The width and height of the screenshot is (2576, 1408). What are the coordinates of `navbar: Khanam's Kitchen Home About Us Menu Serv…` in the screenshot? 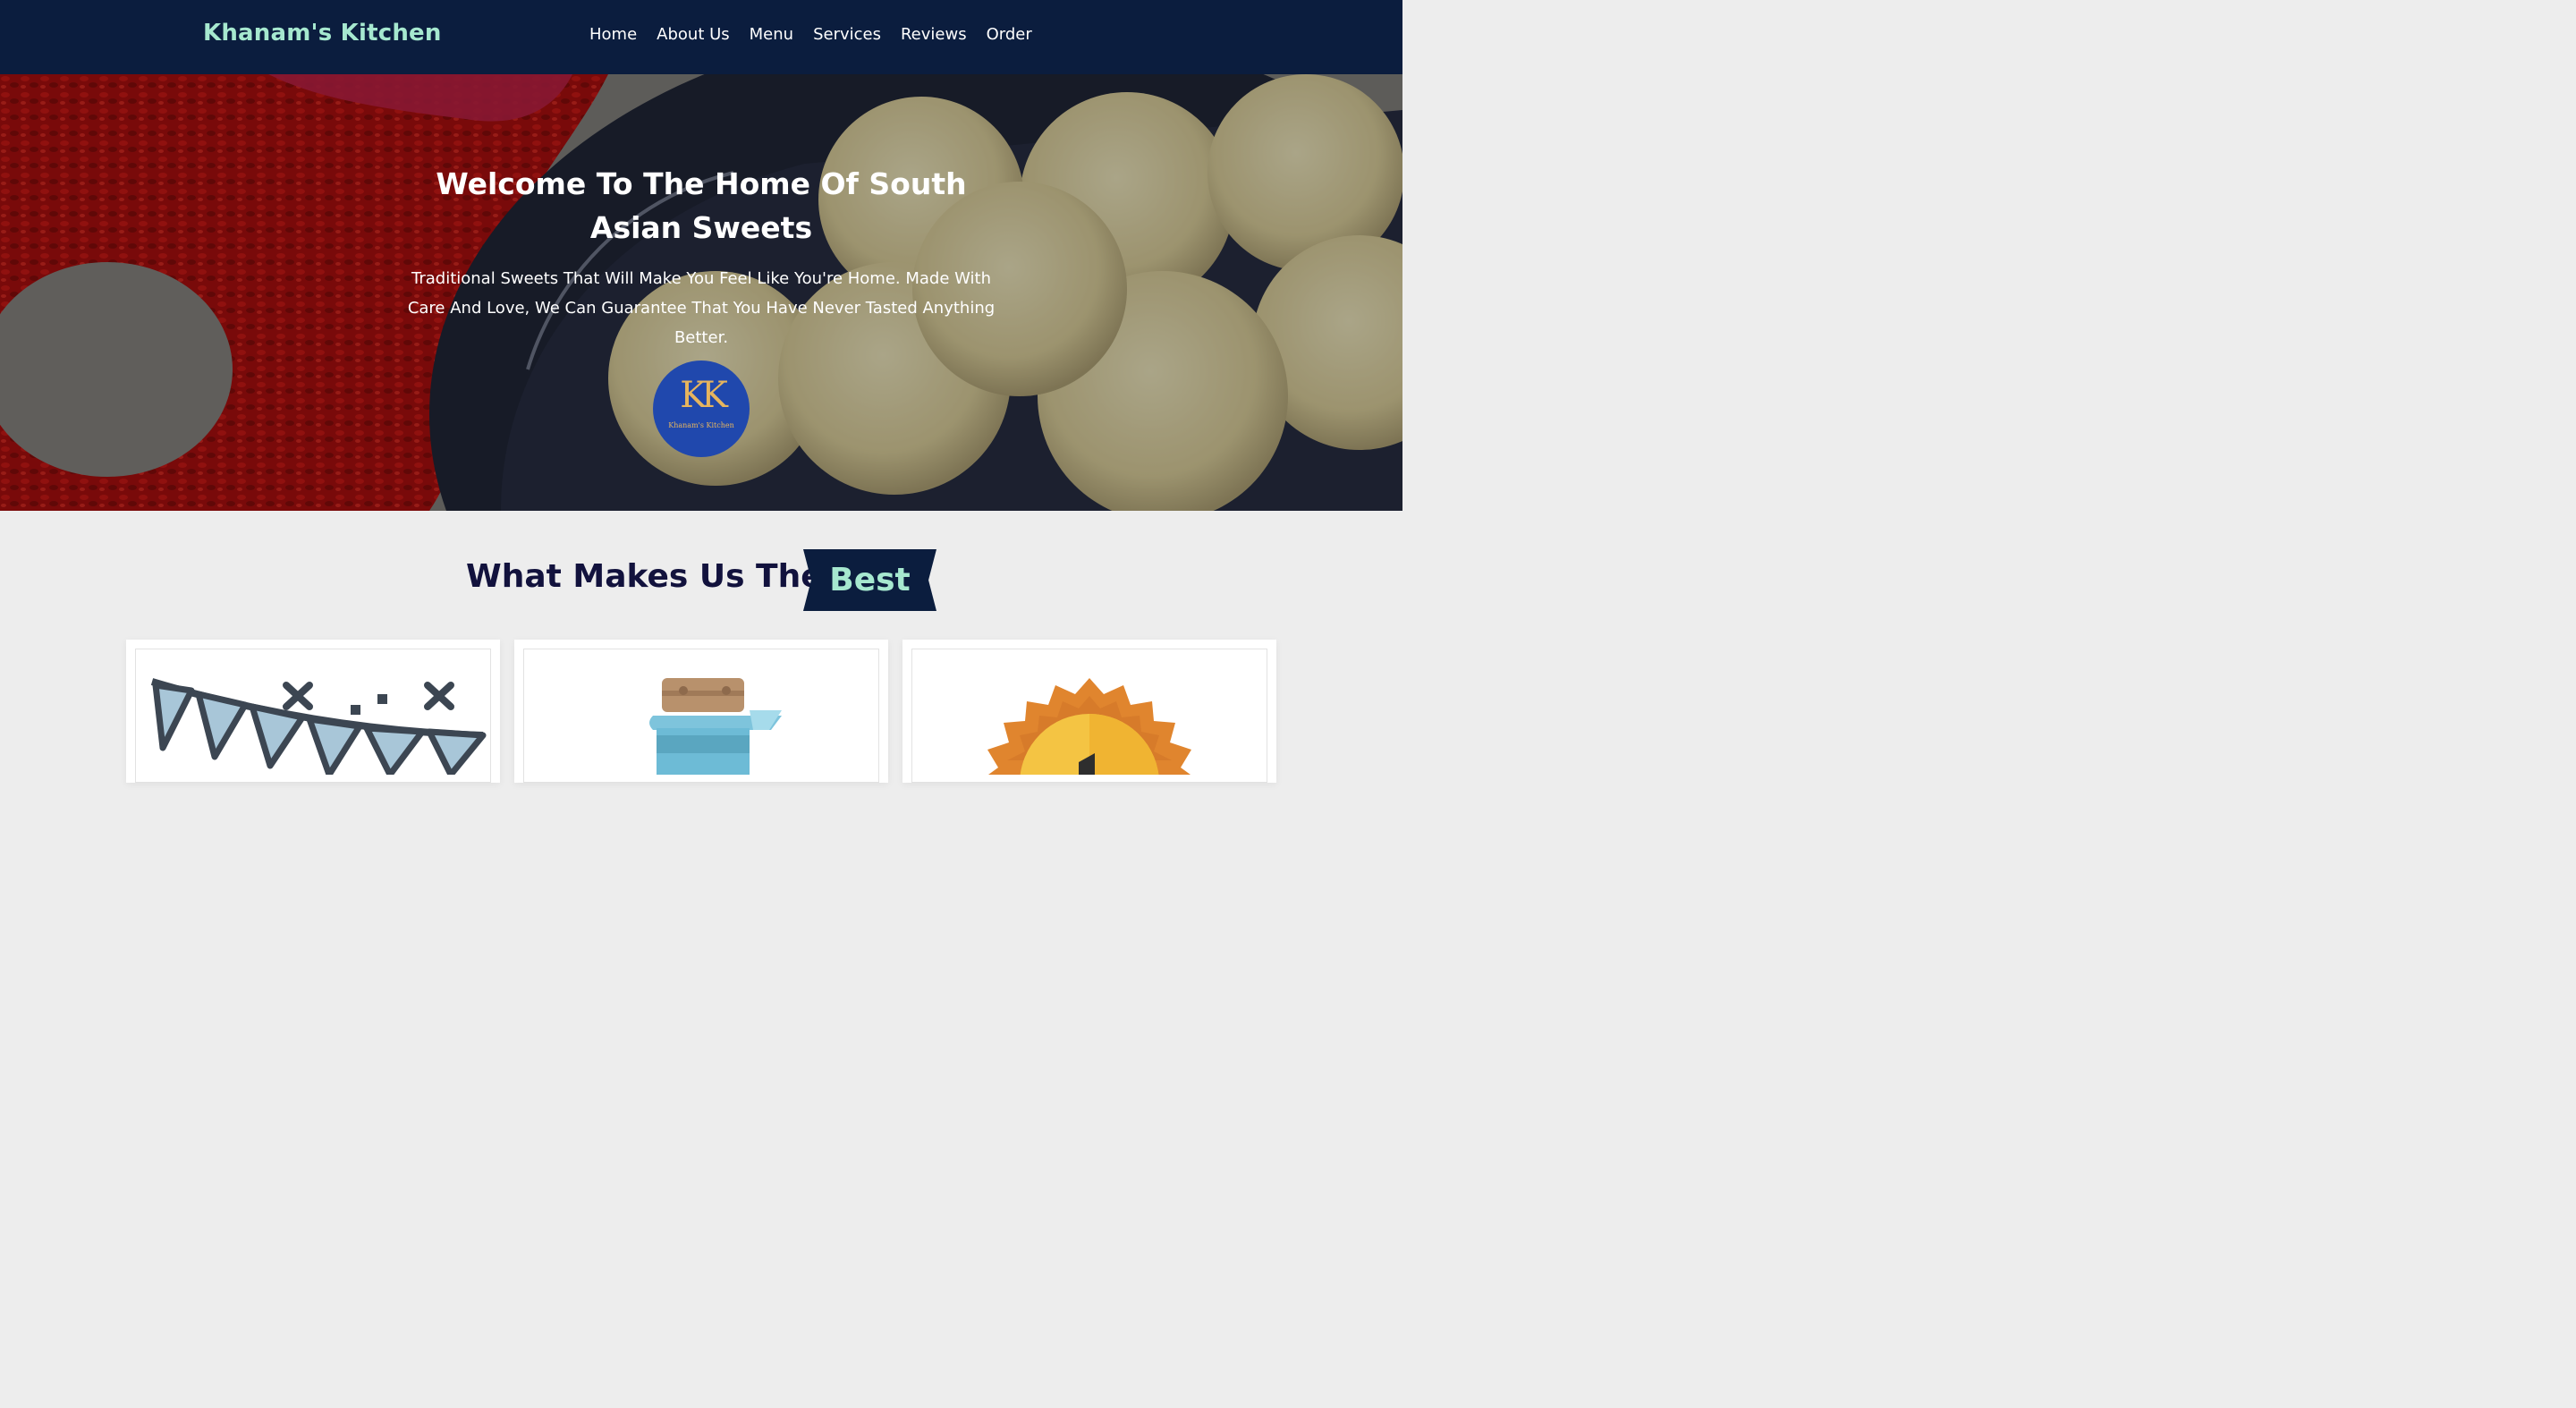 It's located at (701, 37).